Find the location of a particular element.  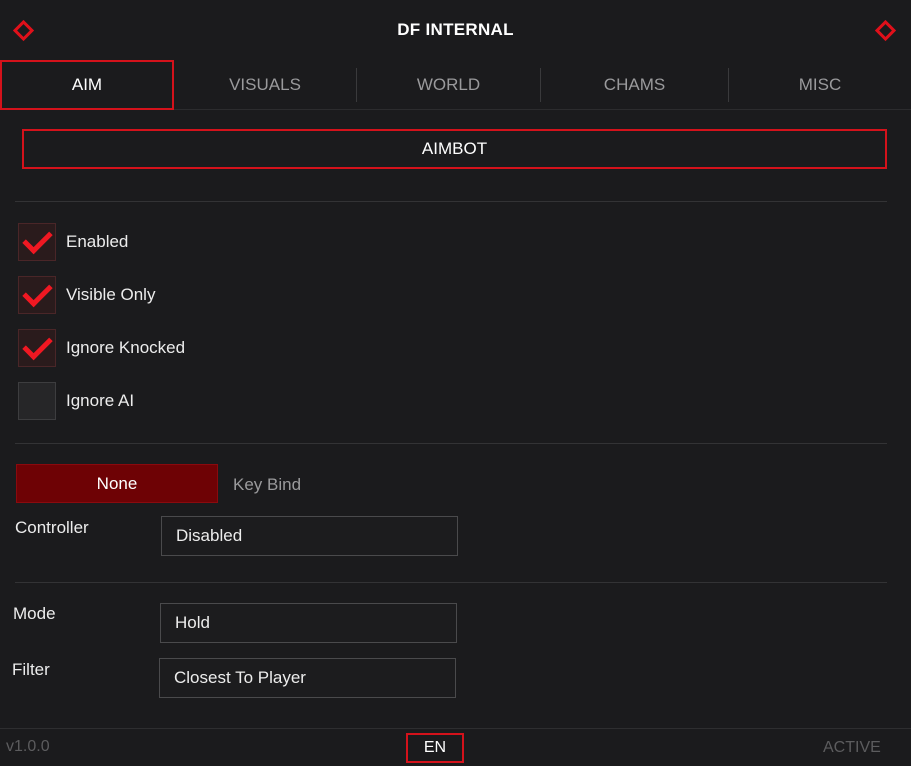

checkbox-label: Ignore AI is located at coordinates (100, 400).